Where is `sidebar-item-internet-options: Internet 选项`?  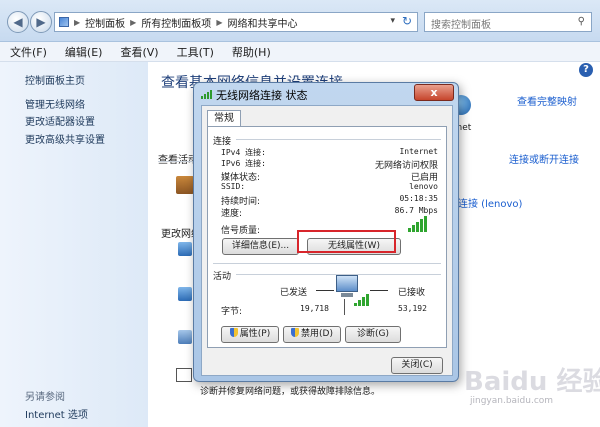
sidebar-item-internet-options: Internet 选项 is located at coordinates (56, 413).